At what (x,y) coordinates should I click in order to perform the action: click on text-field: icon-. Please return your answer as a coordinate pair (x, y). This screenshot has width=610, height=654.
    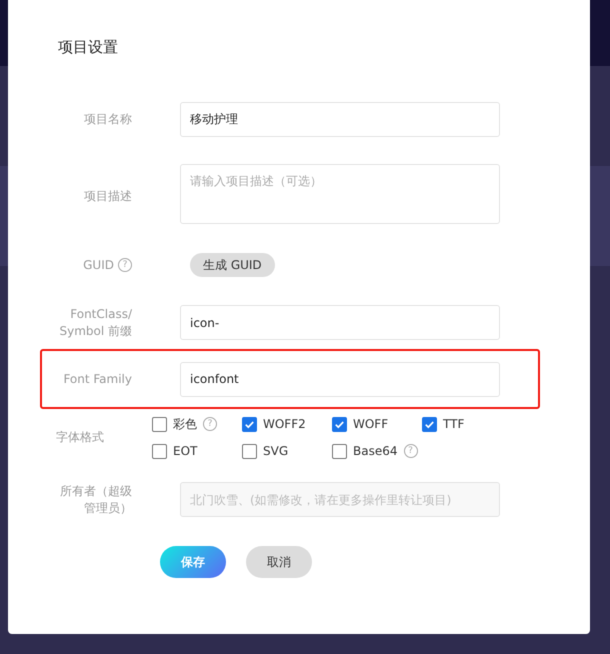
    Looking at the image, I should click on (340, 322).